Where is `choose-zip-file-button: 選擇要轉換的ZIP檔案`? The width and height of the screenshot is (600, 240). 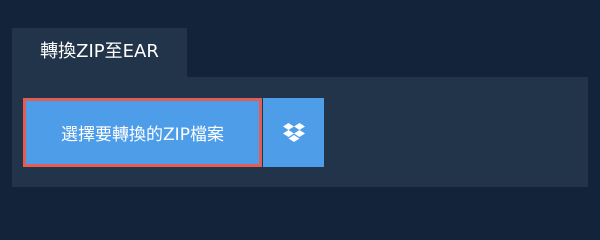 choose-zip-file-button: 選擇要轉換的ZIP檔案 is located at coordinates (142, 132).